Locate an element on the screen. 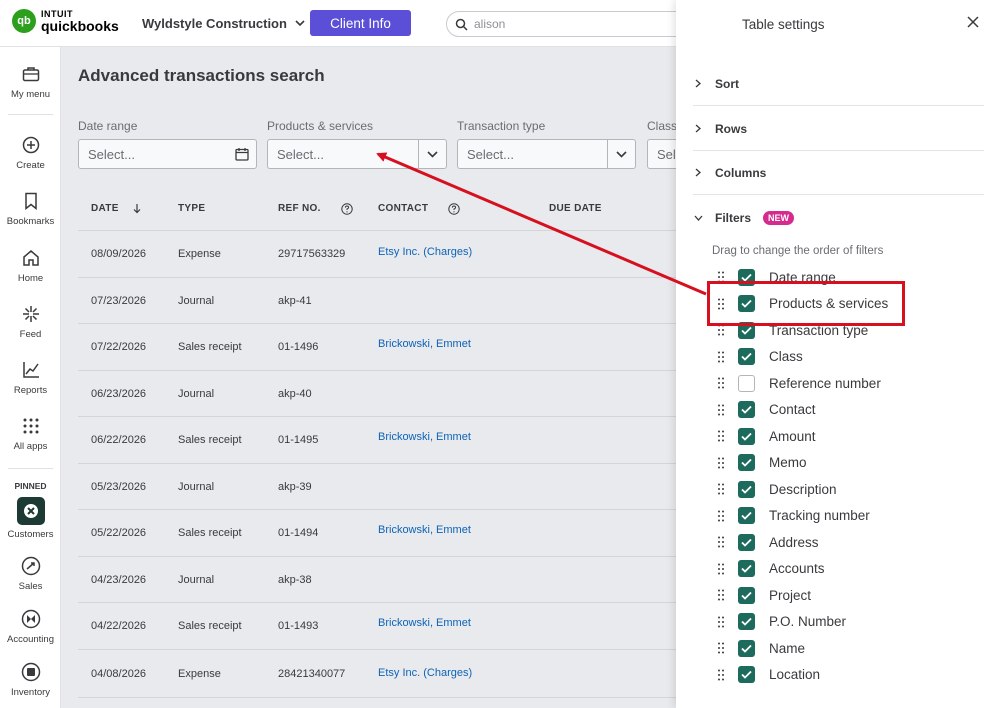 The height and width of the screenshot is (708, 1000). filter-option-row: Address is located at coordinates (768, 542).